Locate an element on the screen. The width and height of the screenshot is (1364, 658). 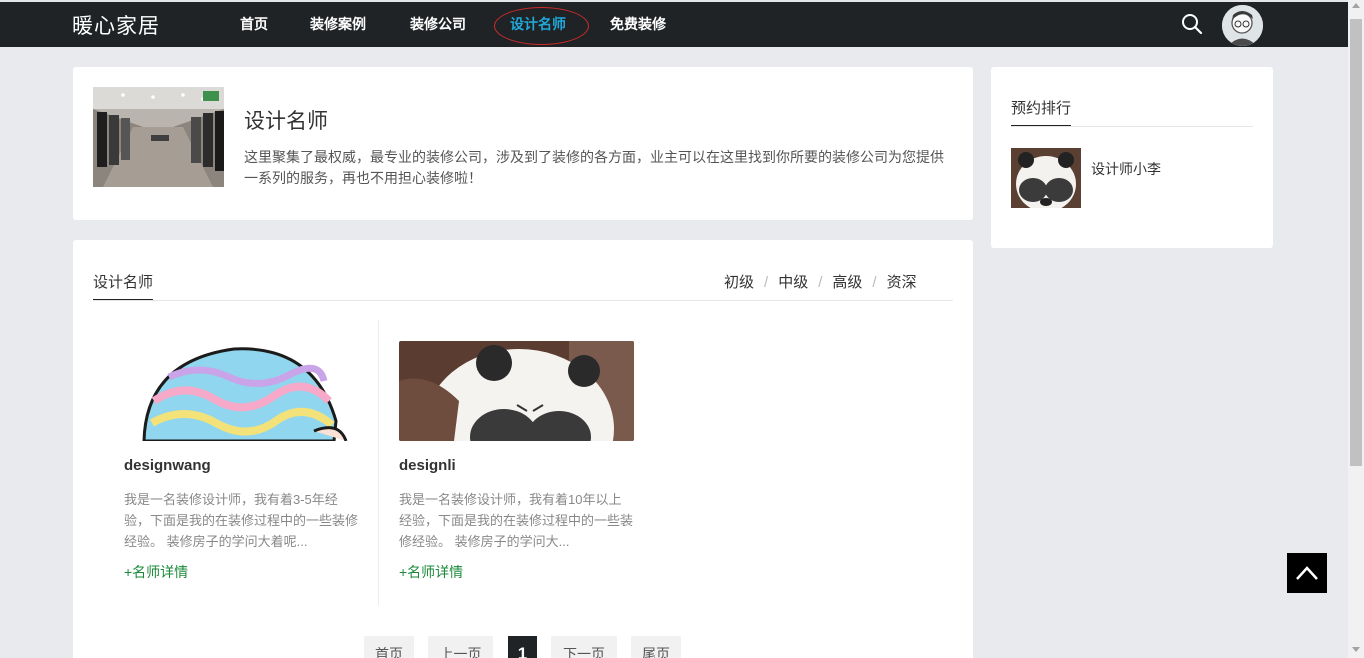
pagination-prev: 上一页 is located at coordinates (460, 647).